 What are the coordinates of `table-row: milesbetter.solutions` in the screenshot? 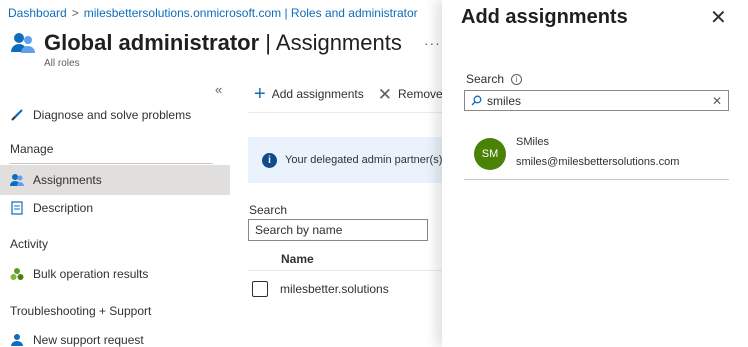 It's located at (320, 289).